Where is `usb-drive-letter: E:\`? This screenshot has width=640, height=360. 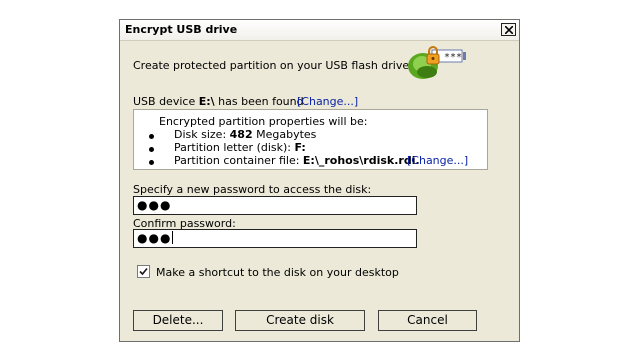
usb-drive-letter: E:\ is located at coordinates (206, 101).